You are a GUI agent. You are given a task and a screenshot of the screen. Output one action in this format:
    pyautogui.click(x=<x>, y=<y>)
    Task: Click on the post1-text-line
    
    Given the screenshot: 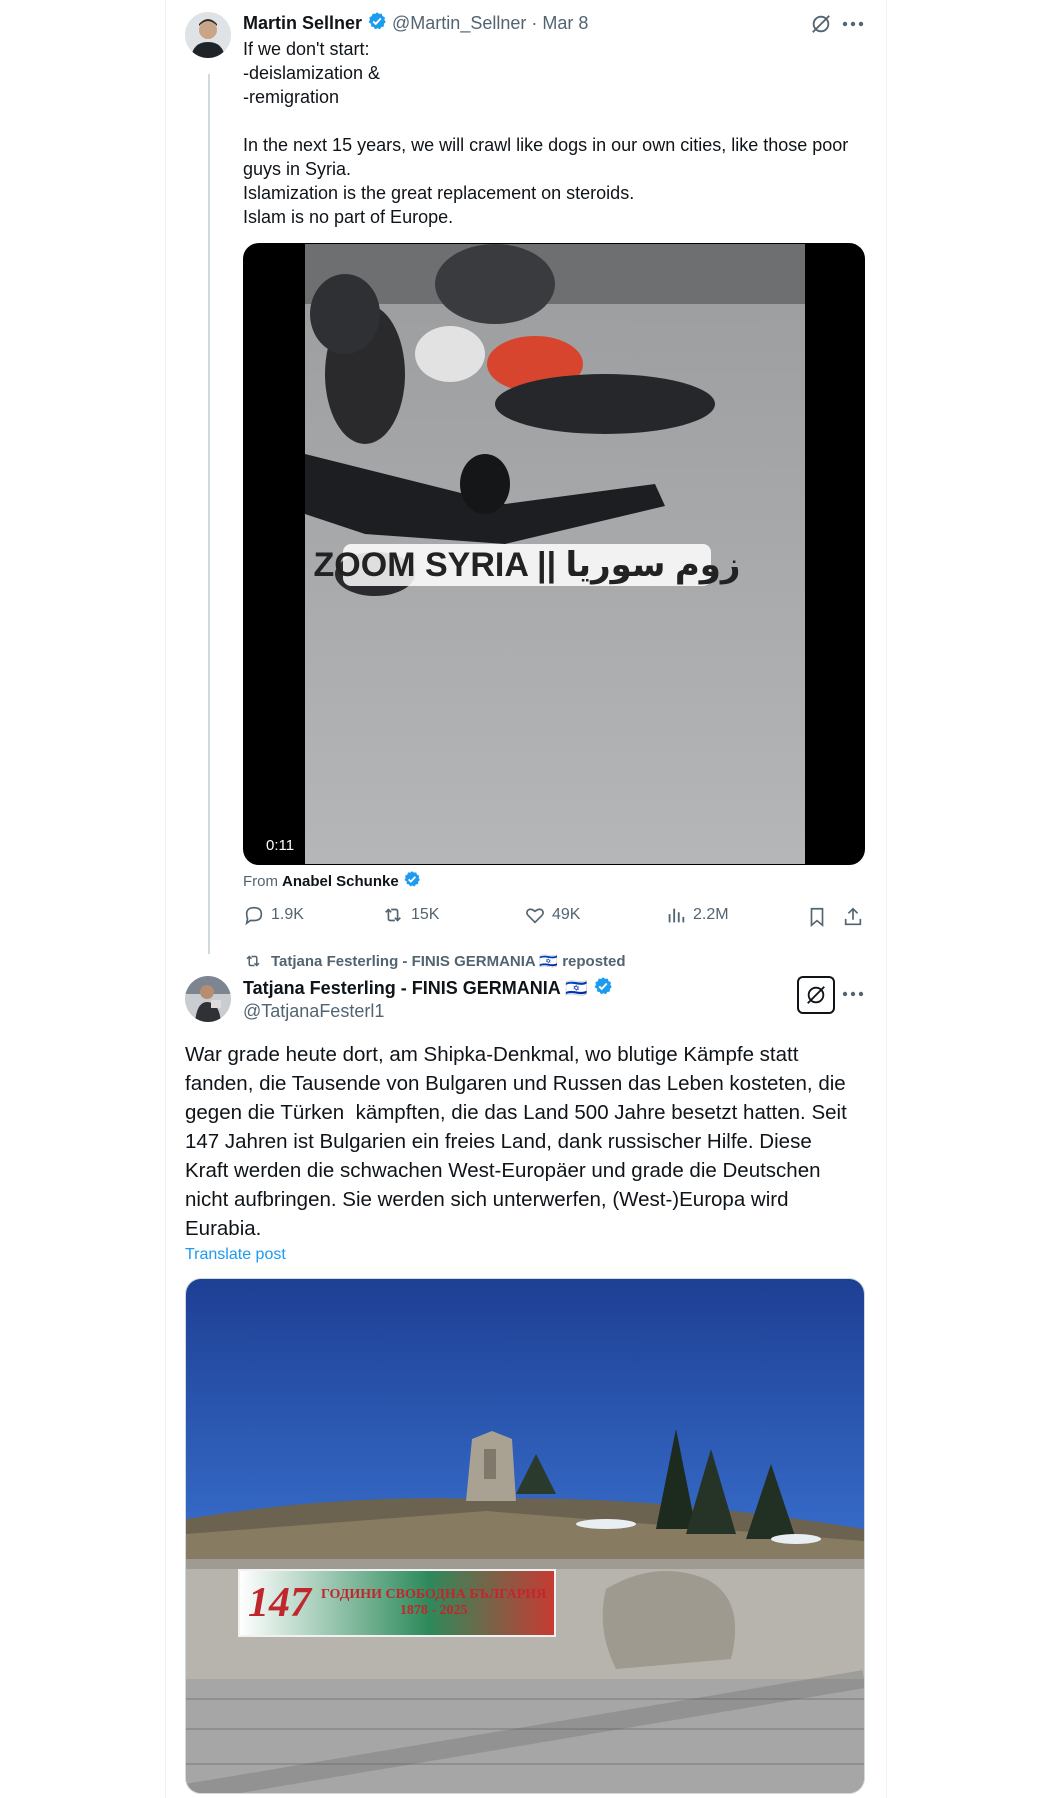 What is the action you would take?
    pyautogui.click(x=558, y=121)
    